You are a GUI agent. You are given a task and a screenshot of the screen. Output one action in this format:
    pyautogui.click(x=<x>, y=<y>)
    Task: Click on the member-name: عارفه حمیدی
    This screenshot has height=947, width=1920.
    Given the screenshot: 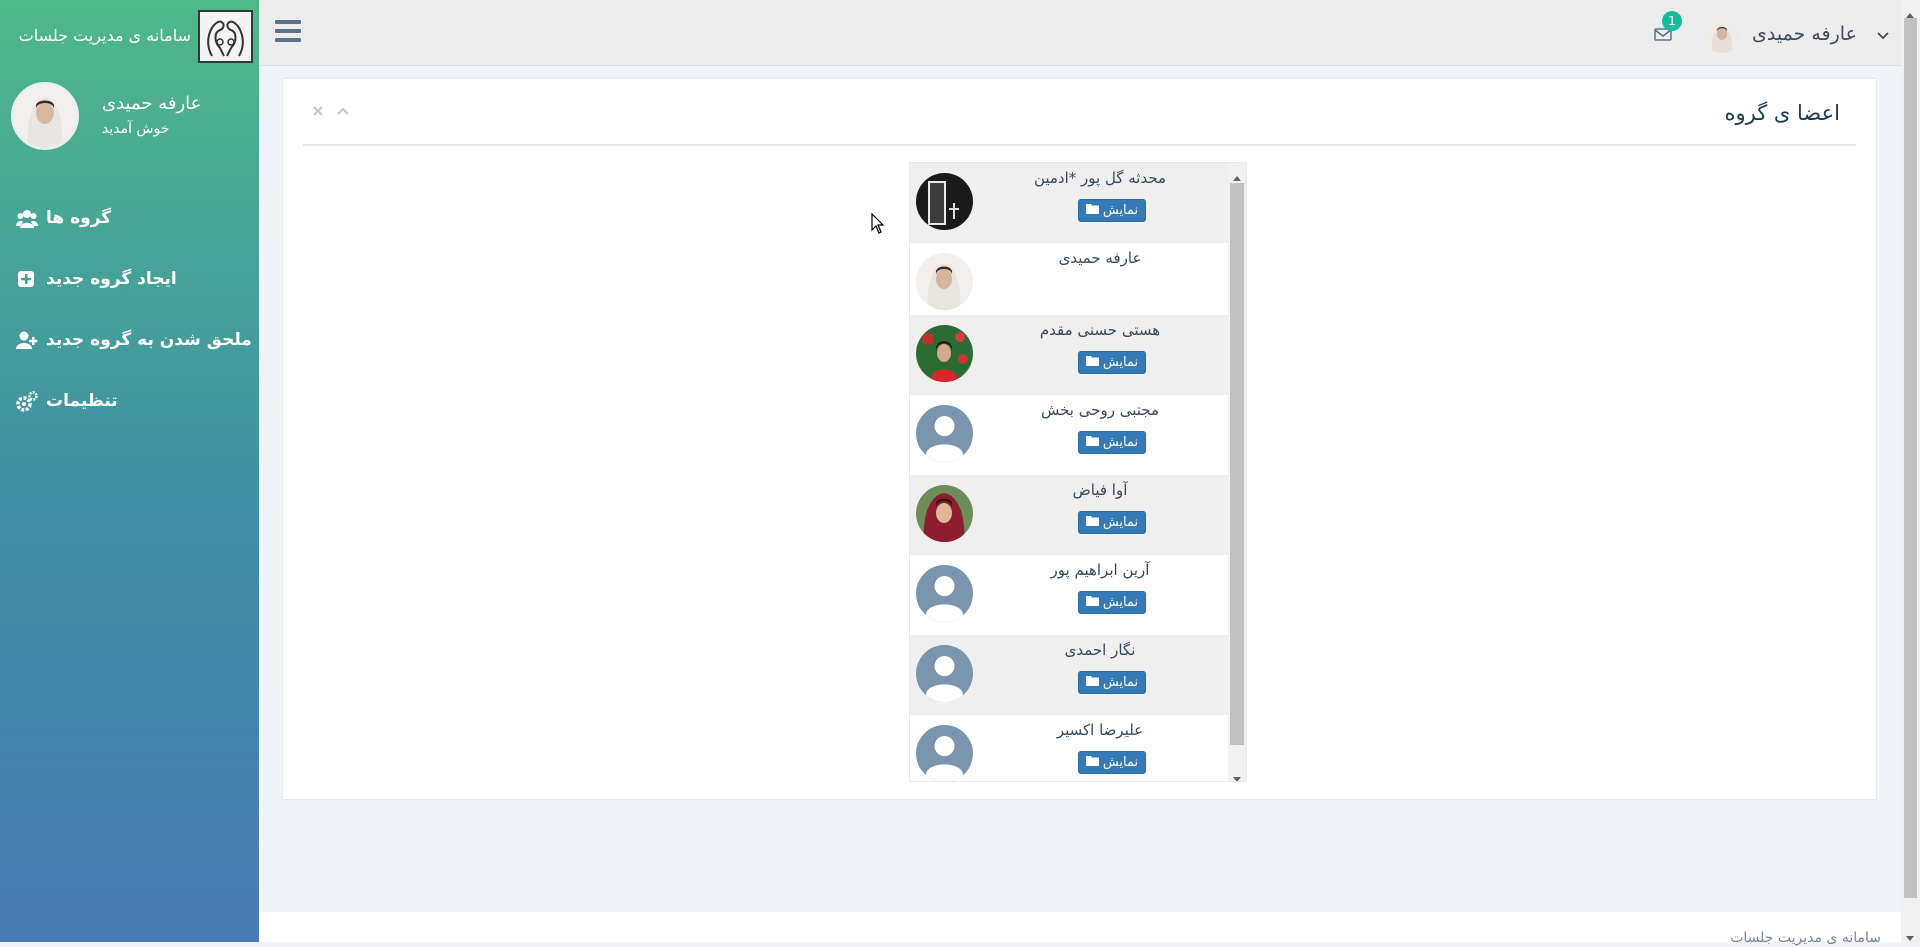 What is the action you would take?
    pyautogui.click(x=1100, y=258)
    